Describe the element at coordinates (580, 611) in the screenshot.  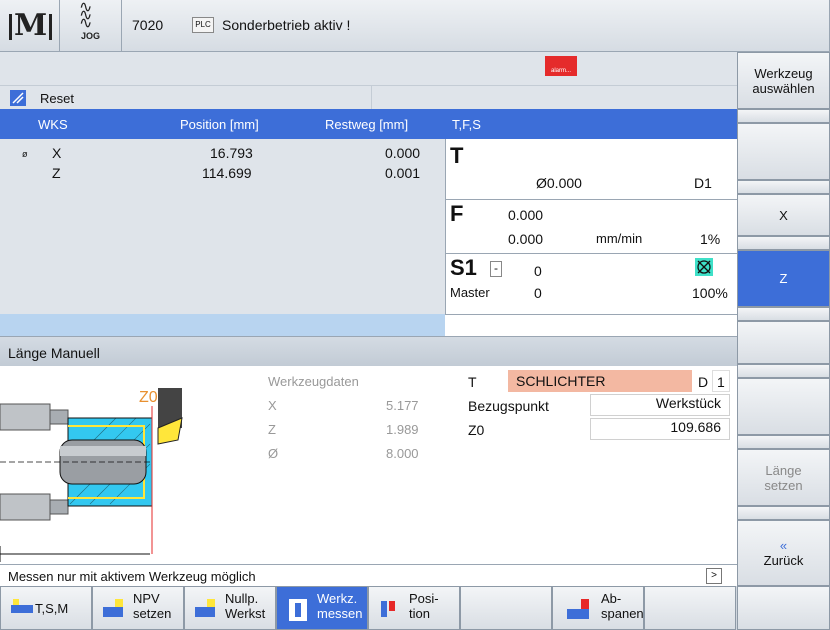
I see `facing-icon` at that location.